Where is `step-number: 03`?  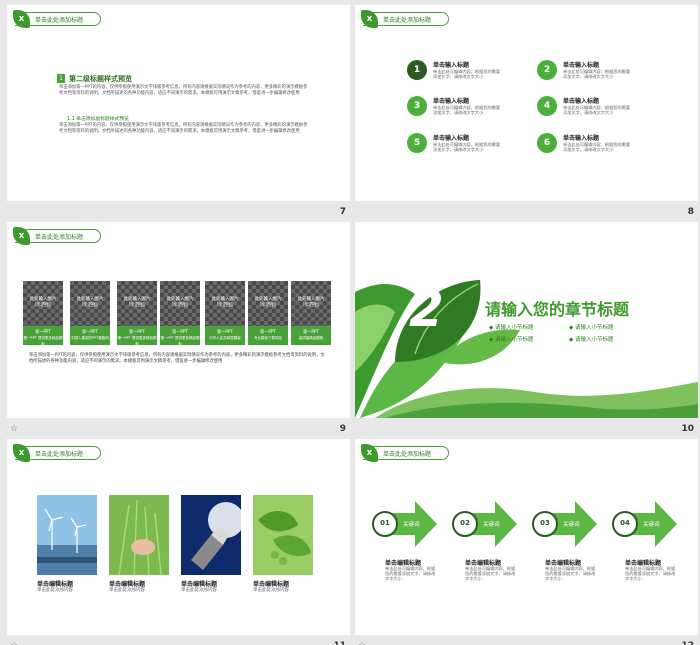 step-number: 03 is located at coordinates (545, 523).